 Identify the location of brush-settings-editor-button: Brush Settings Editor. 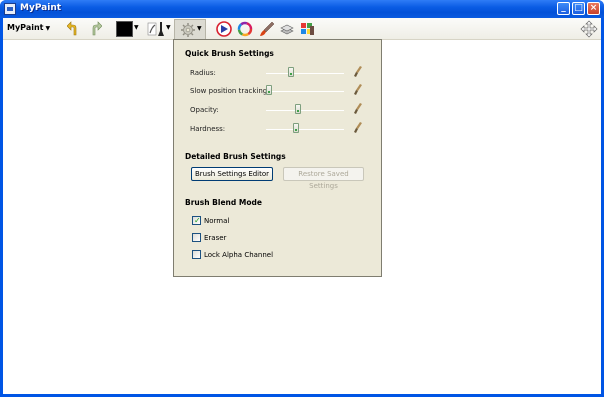
(232, 174).